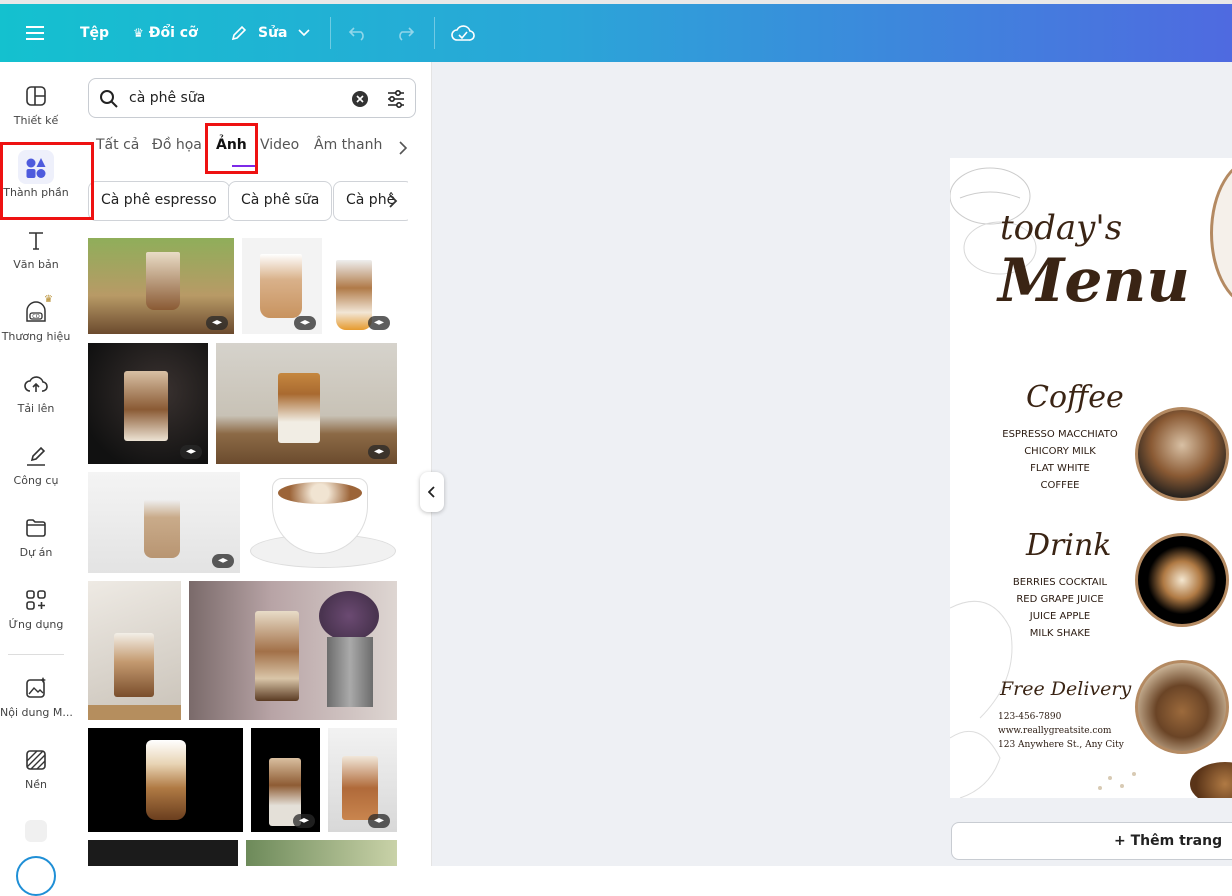  What do you see at coordinates (1060, 485) in the screenshot?
I see `menu-item: COFFEE` at bounding box center [1060, 485].